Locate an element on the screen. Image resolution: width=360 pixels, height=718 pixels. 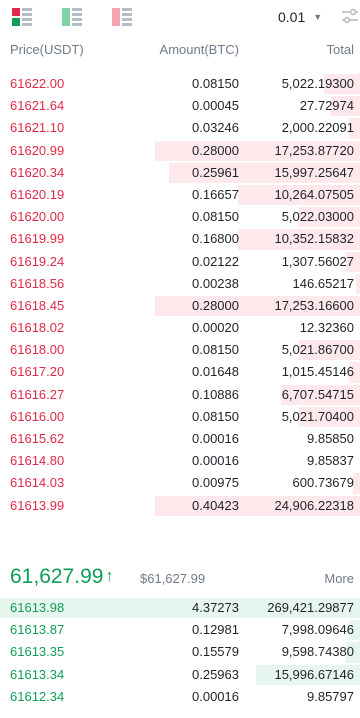
ask-row: 61613.99 0.40423 24,906.22318 is located at coordinates (180, 506).